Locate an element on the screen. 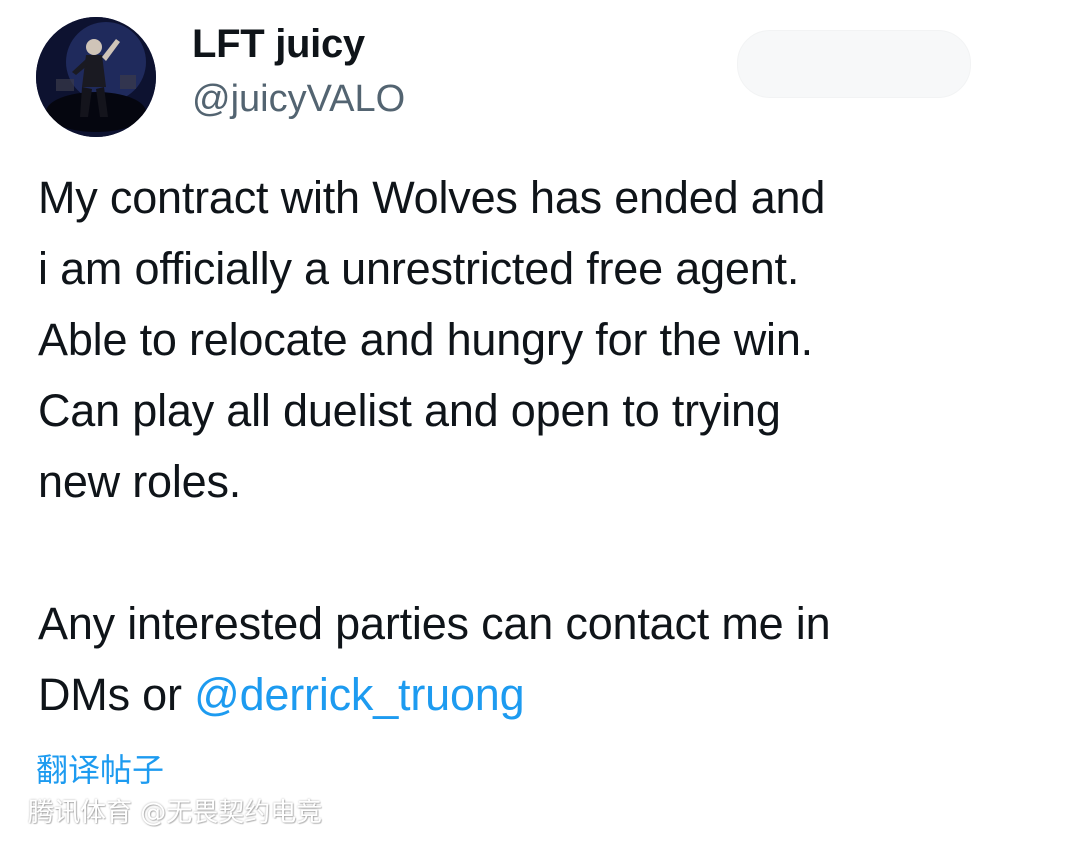  tweet-line: Can play all duelist and open to trying is located at coordinates (409, 410).